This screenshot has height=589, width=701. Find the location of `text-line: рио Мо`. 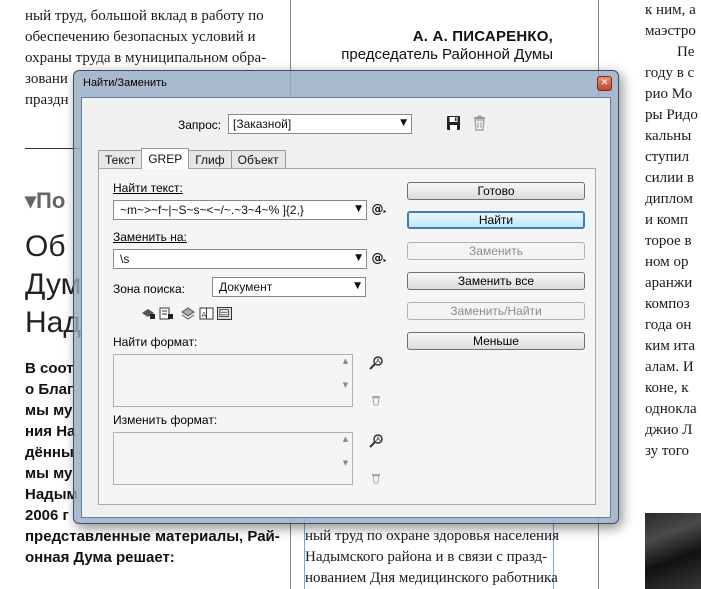

text-line: рио Мо is located at coordinates (669, 94).